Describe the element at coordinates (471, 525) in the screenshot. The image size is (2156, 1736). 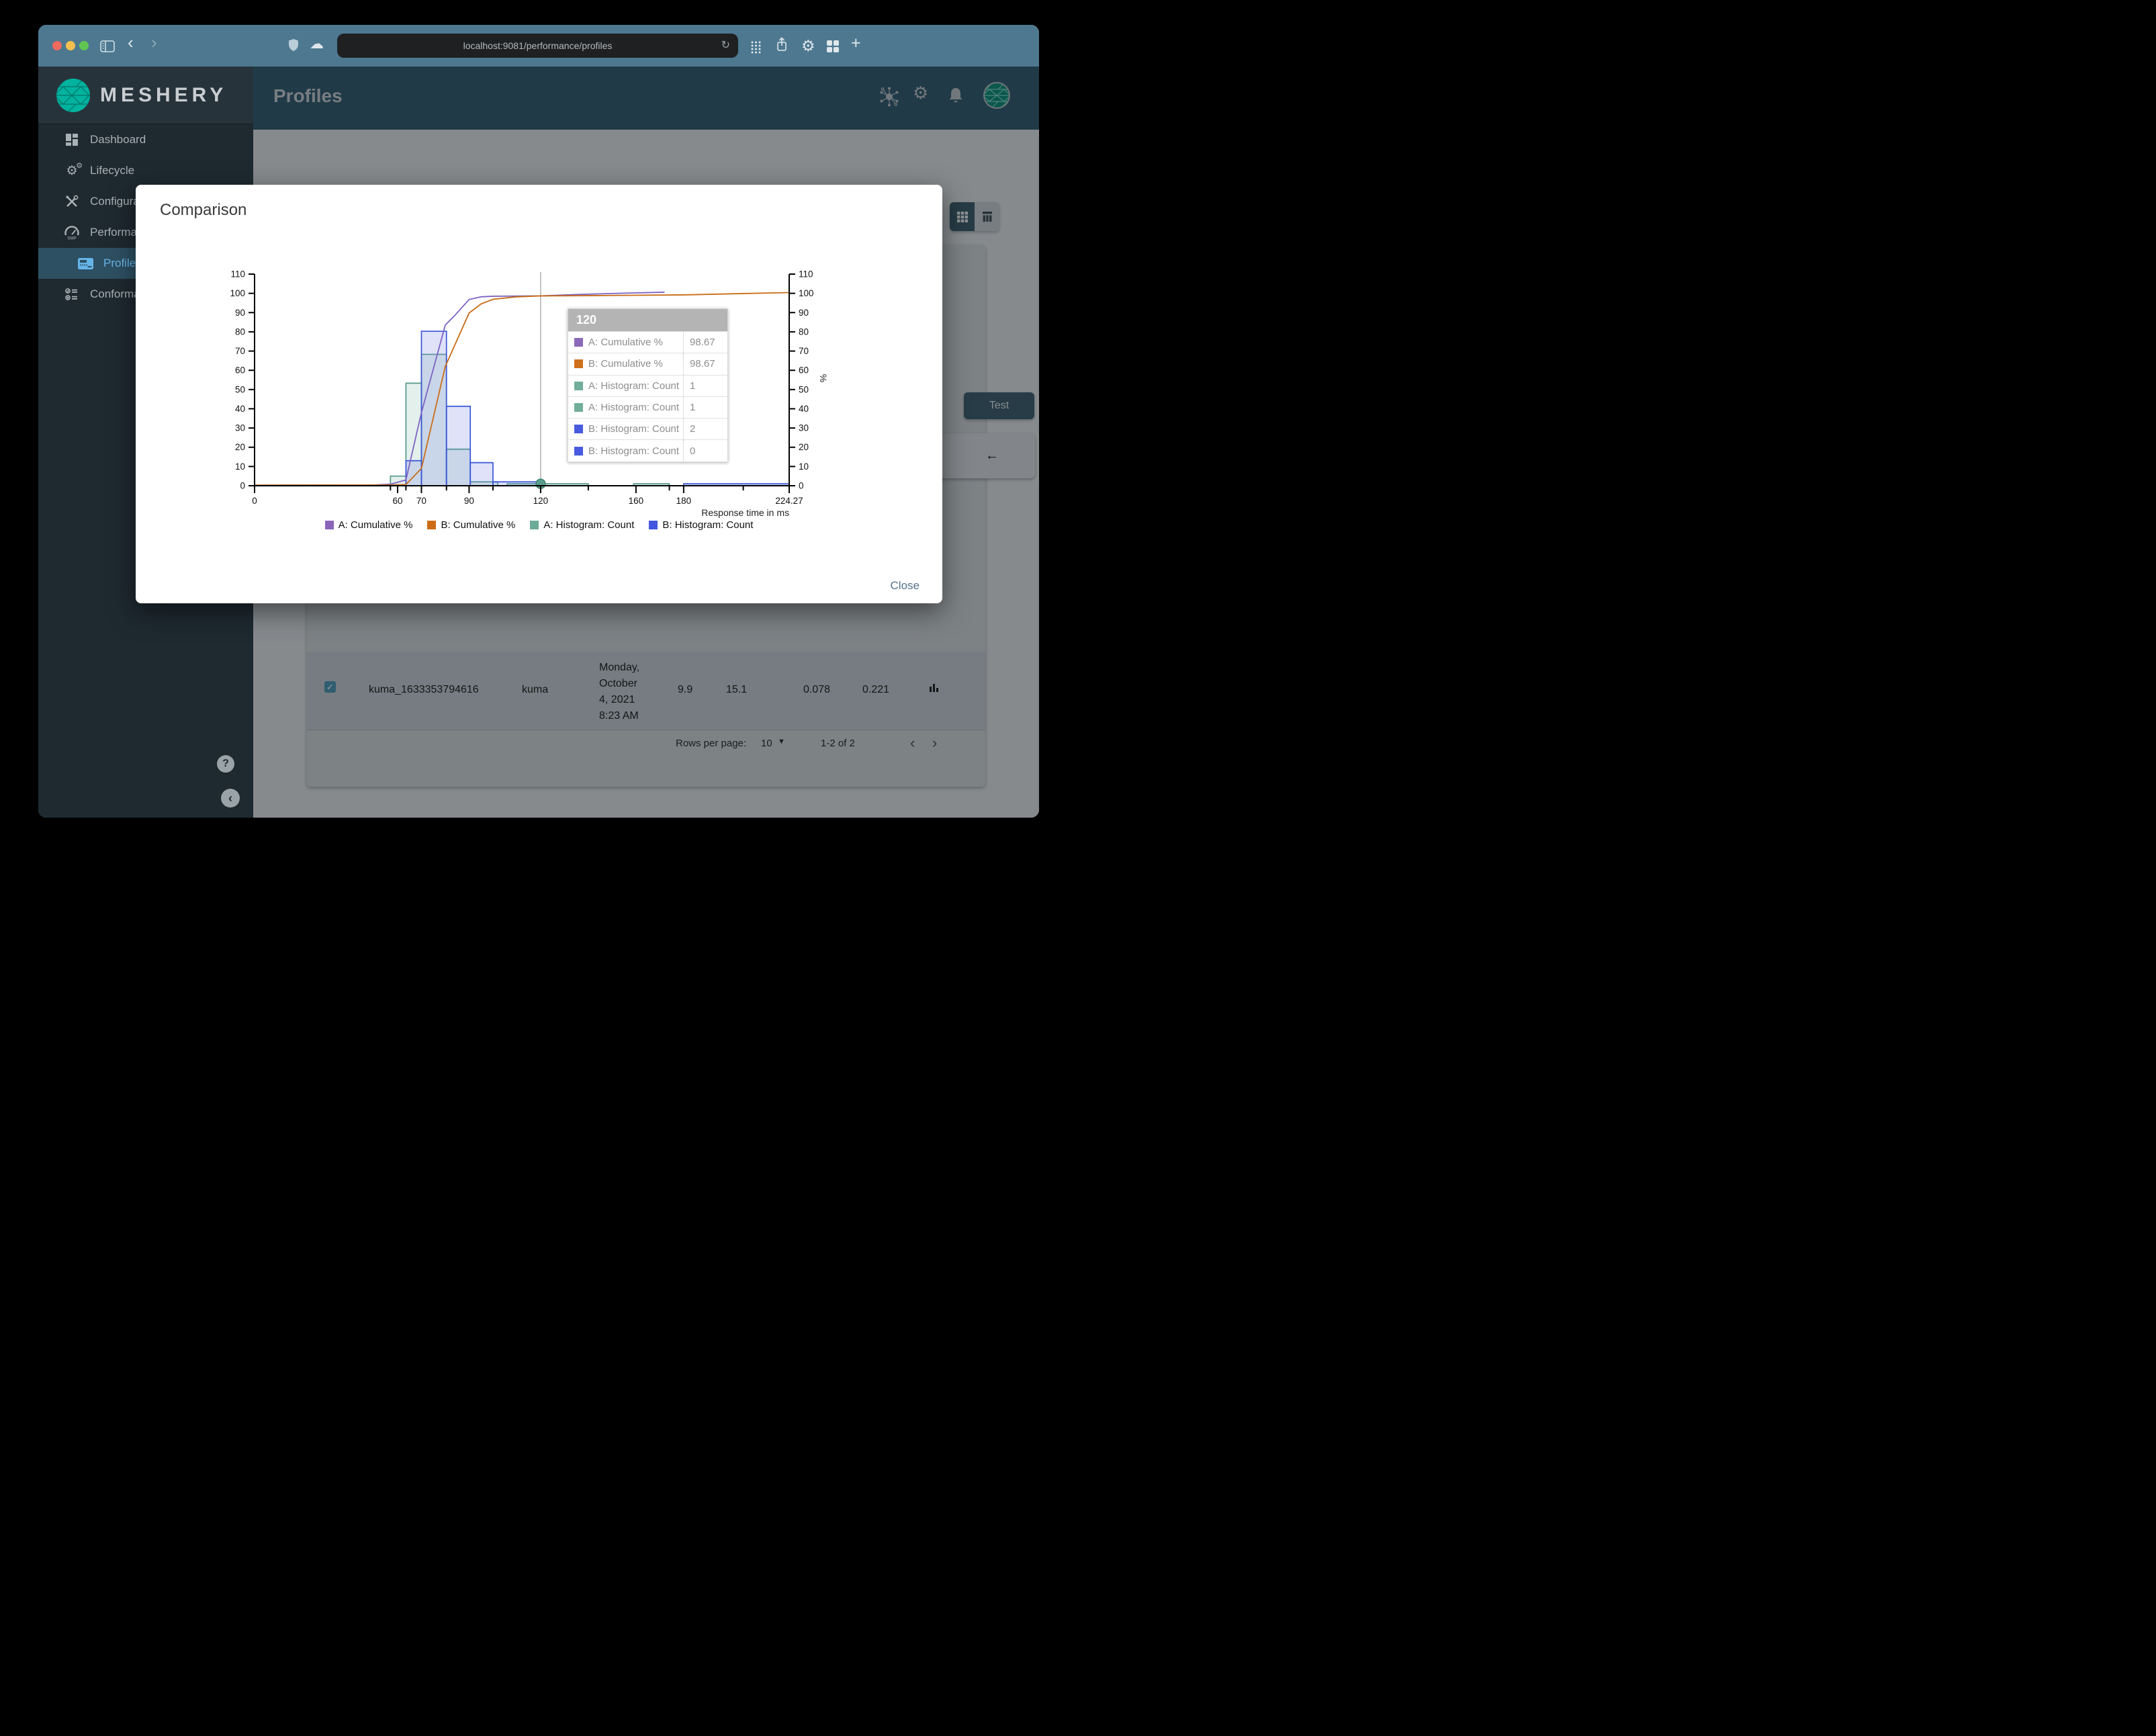
I see `legend-item: B: Cumulative %` at that location.